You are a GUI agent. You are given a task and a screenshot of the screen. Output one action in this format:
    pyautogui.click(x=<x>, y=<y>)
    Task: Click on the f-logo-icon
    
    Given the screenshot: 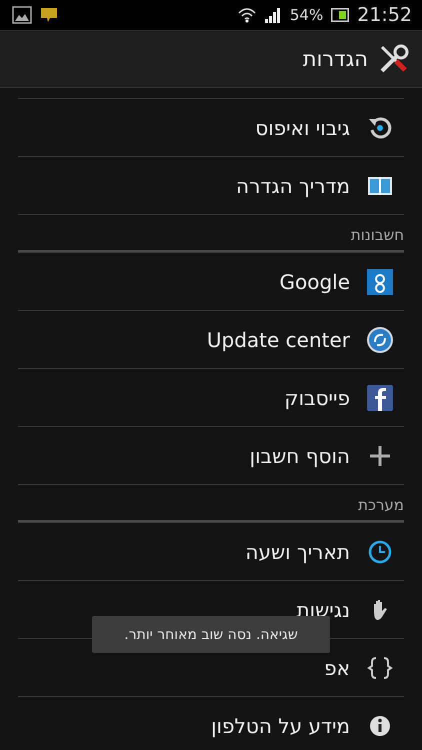 What is the action you would take?
    pyautogui.click(x=380, y=398)
    